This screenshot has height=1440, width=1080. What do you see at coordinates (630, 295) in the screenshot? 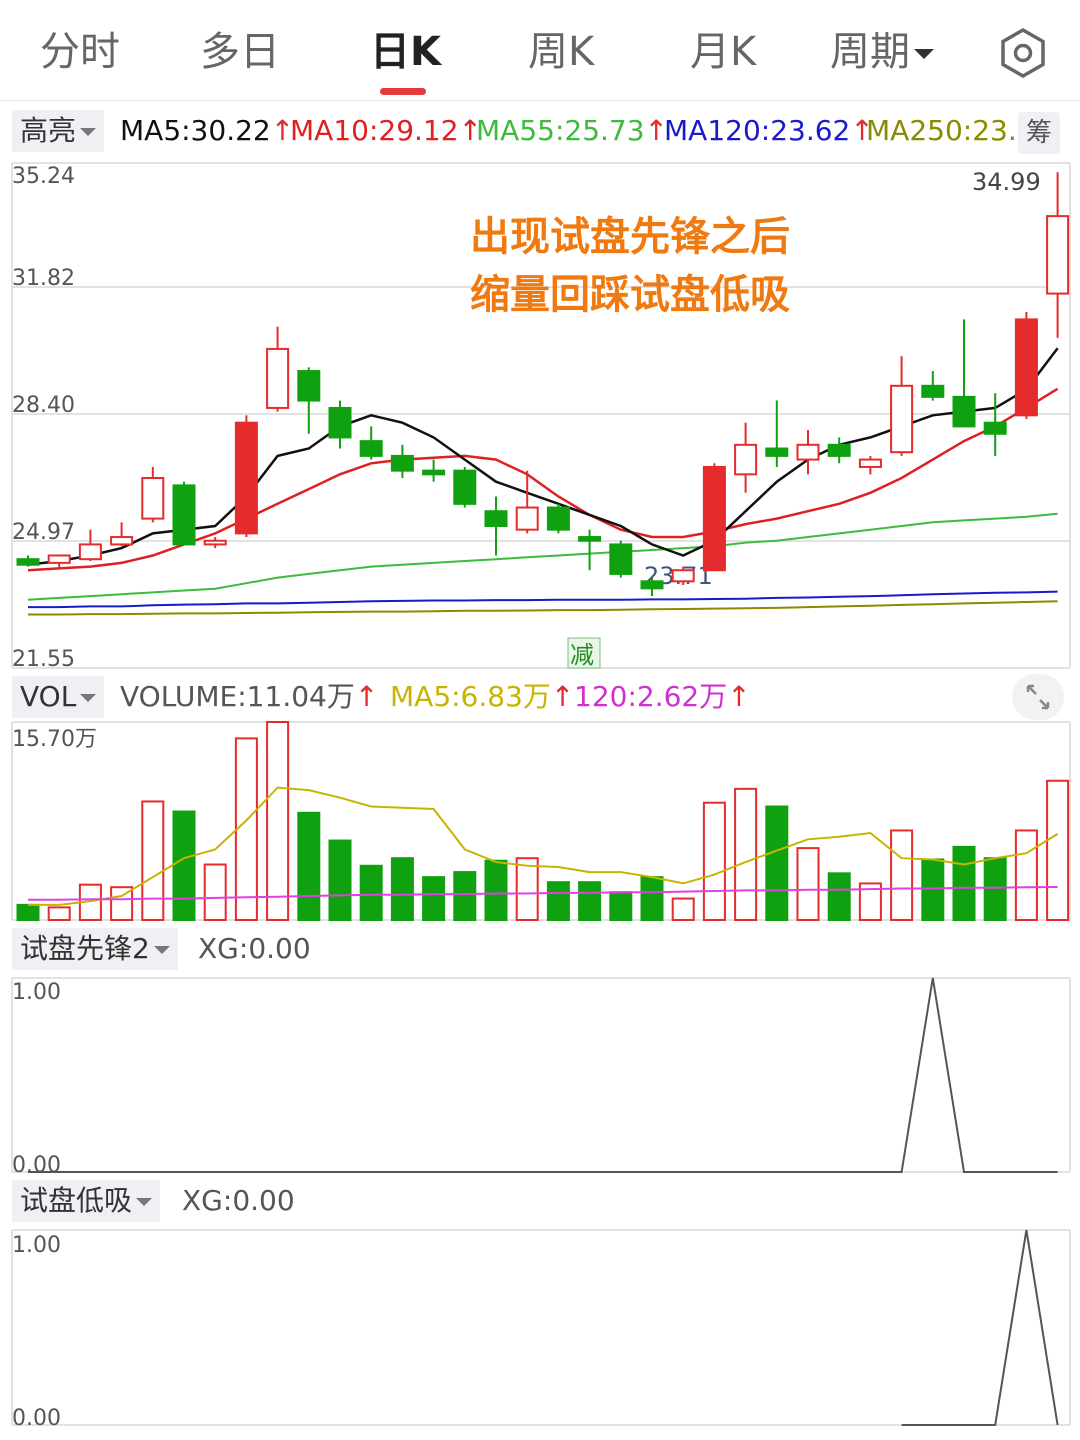
I see `annotation-line-2: 缩量回踩试盘低吸` at bounding box center [630, 295].